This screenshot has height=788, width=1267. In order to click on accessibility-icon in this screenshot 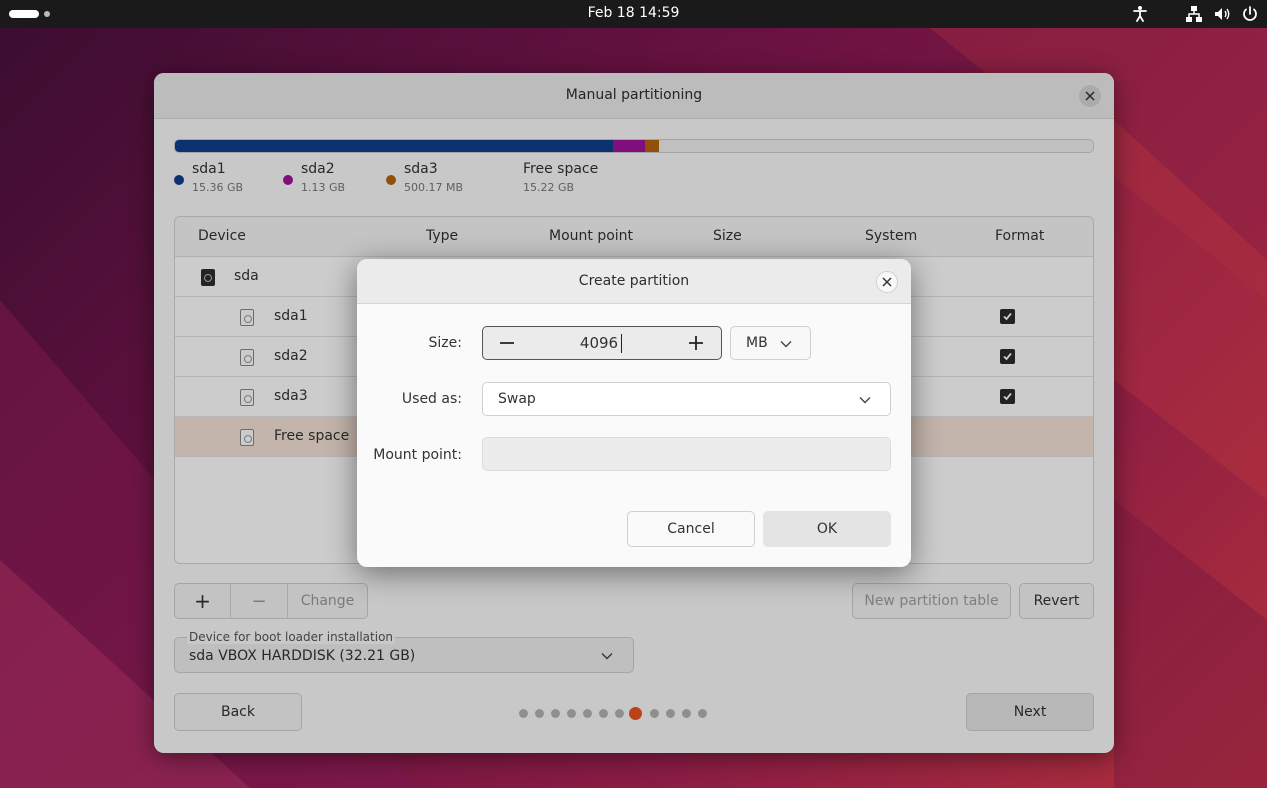, I will do `click(1140, 14)`.